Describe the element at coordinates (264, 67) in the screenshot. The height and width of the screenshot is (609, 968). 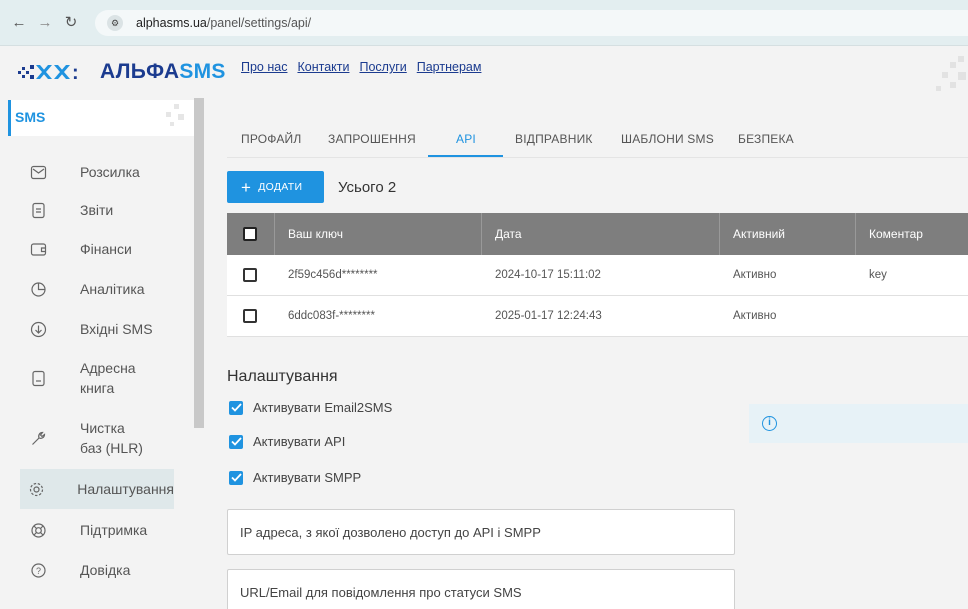
I see `nav-link-about: Про нас` at that location.